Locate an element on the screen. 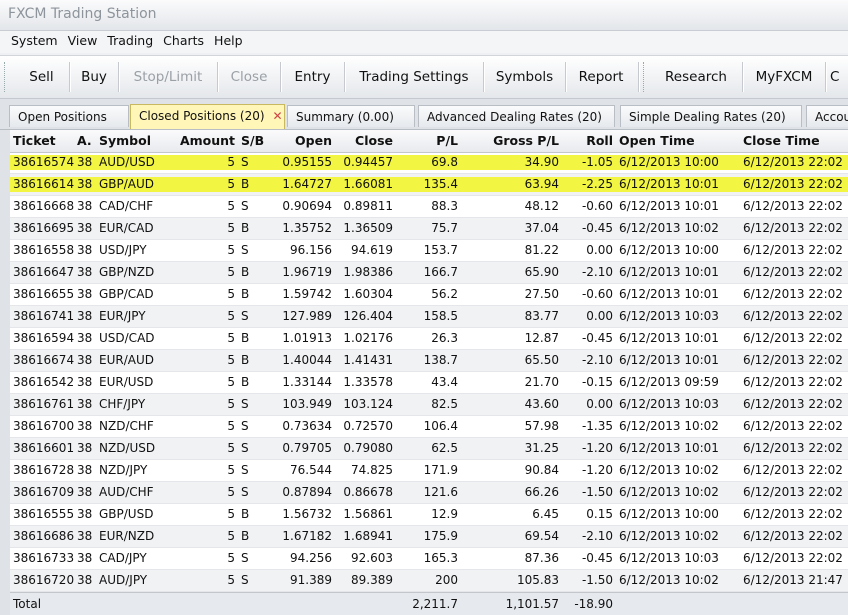  column-header-amount: Amount is located at coordinates (204, 141).